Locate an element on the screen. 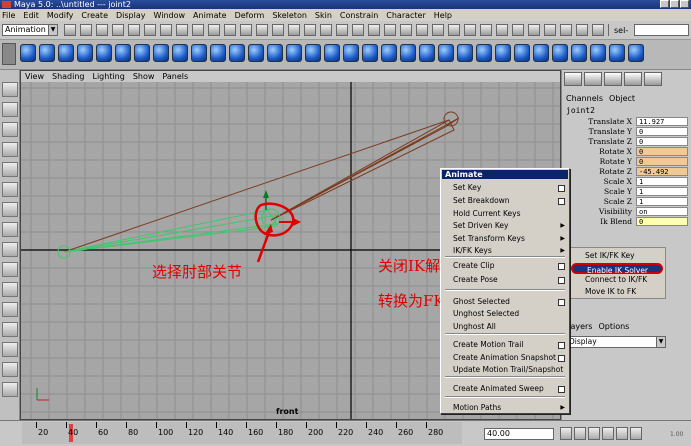 This screenshot has height=446, width=691. selection-input is located at coordinates (661, 30).